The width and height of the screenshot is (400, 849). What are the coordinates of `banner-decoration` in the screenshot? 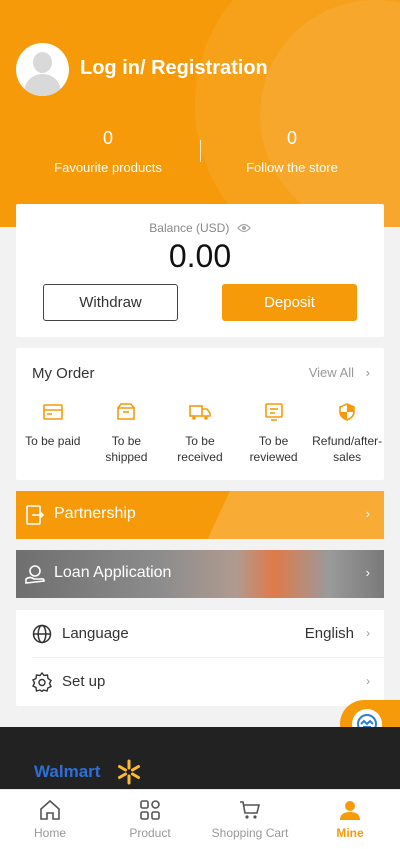 It's located at (290, 515).